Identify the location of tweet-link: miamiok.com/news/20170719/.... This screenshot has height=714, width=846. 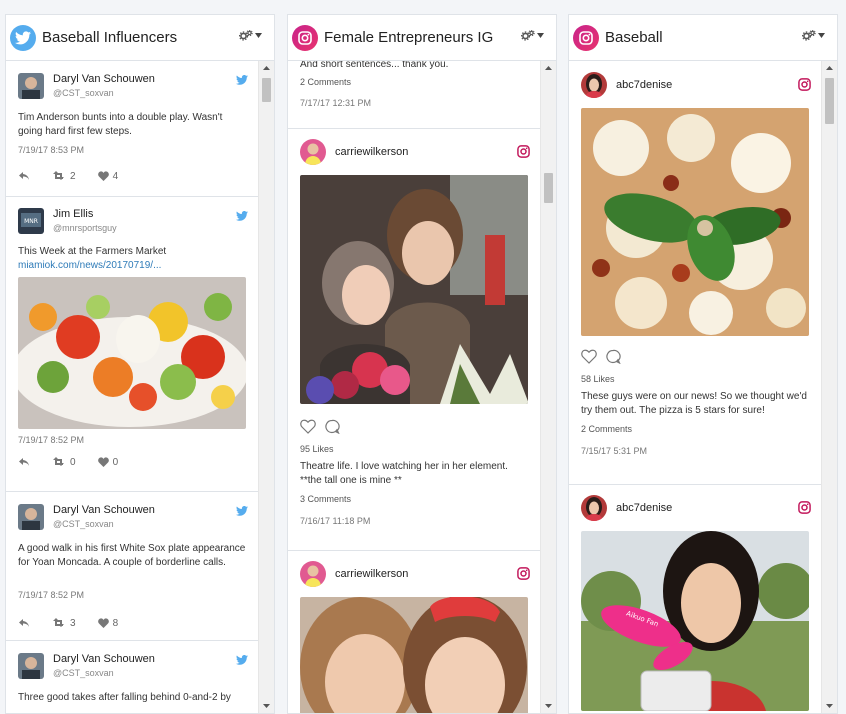
(89, 265).